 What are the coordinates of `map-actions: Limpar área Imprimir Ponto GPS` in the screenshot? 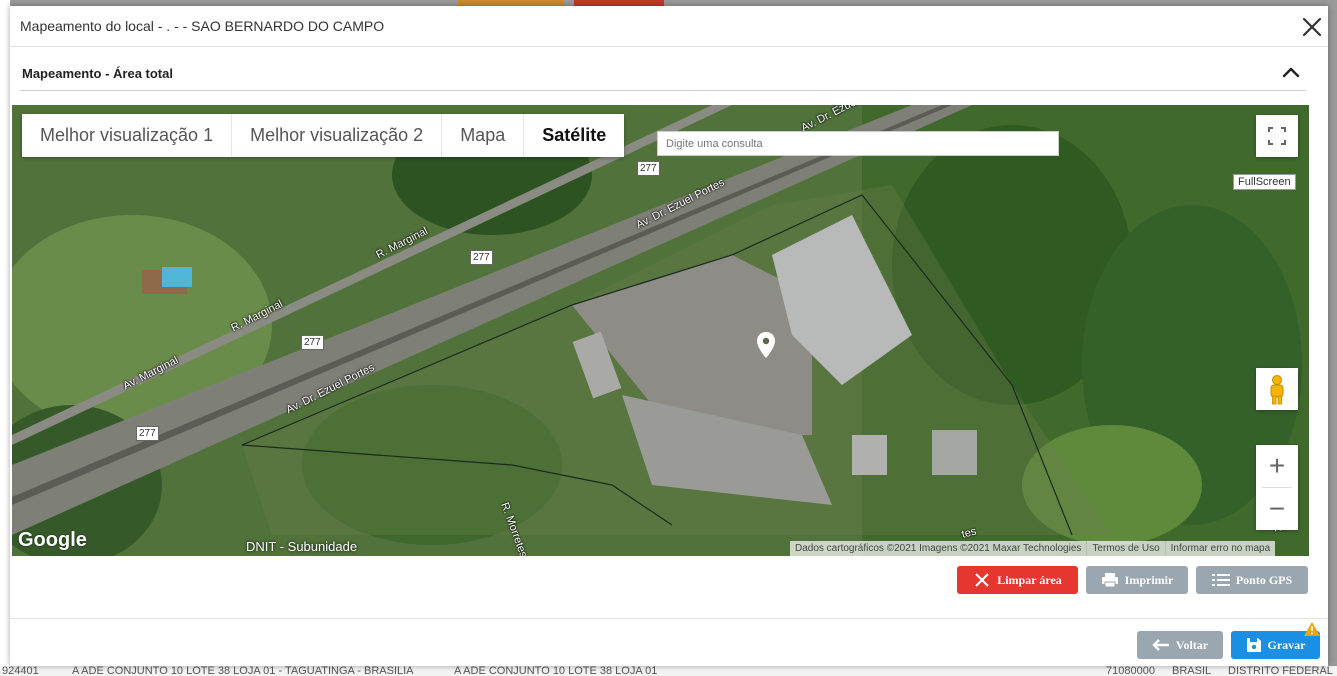 It's located at (669, 581).